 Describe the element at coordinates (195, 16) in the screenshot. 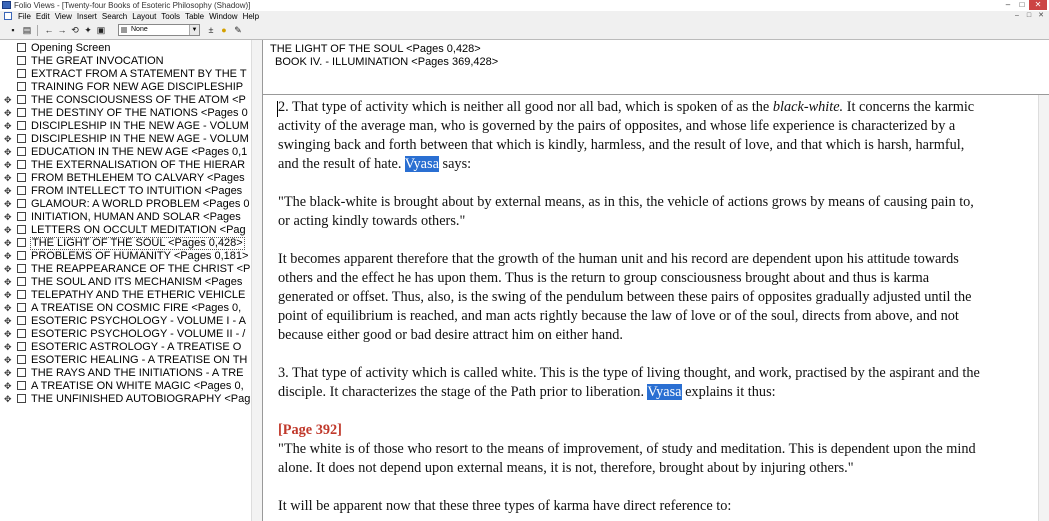

I see `menu-table: Table` at that location.